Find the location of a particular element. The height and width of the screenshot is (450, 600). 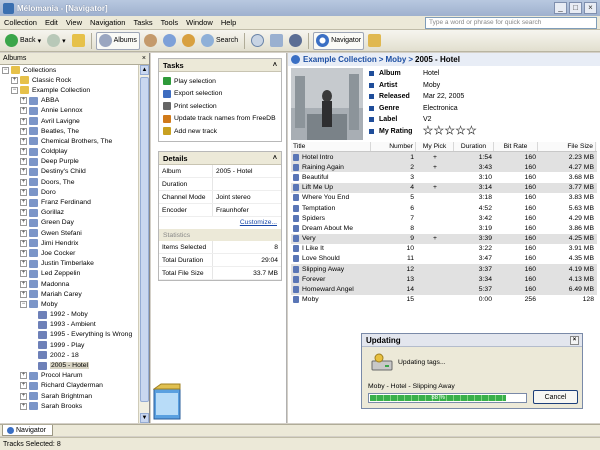

tree-scrollbar: ▲ ▼ is located at coordinates (143, 244).